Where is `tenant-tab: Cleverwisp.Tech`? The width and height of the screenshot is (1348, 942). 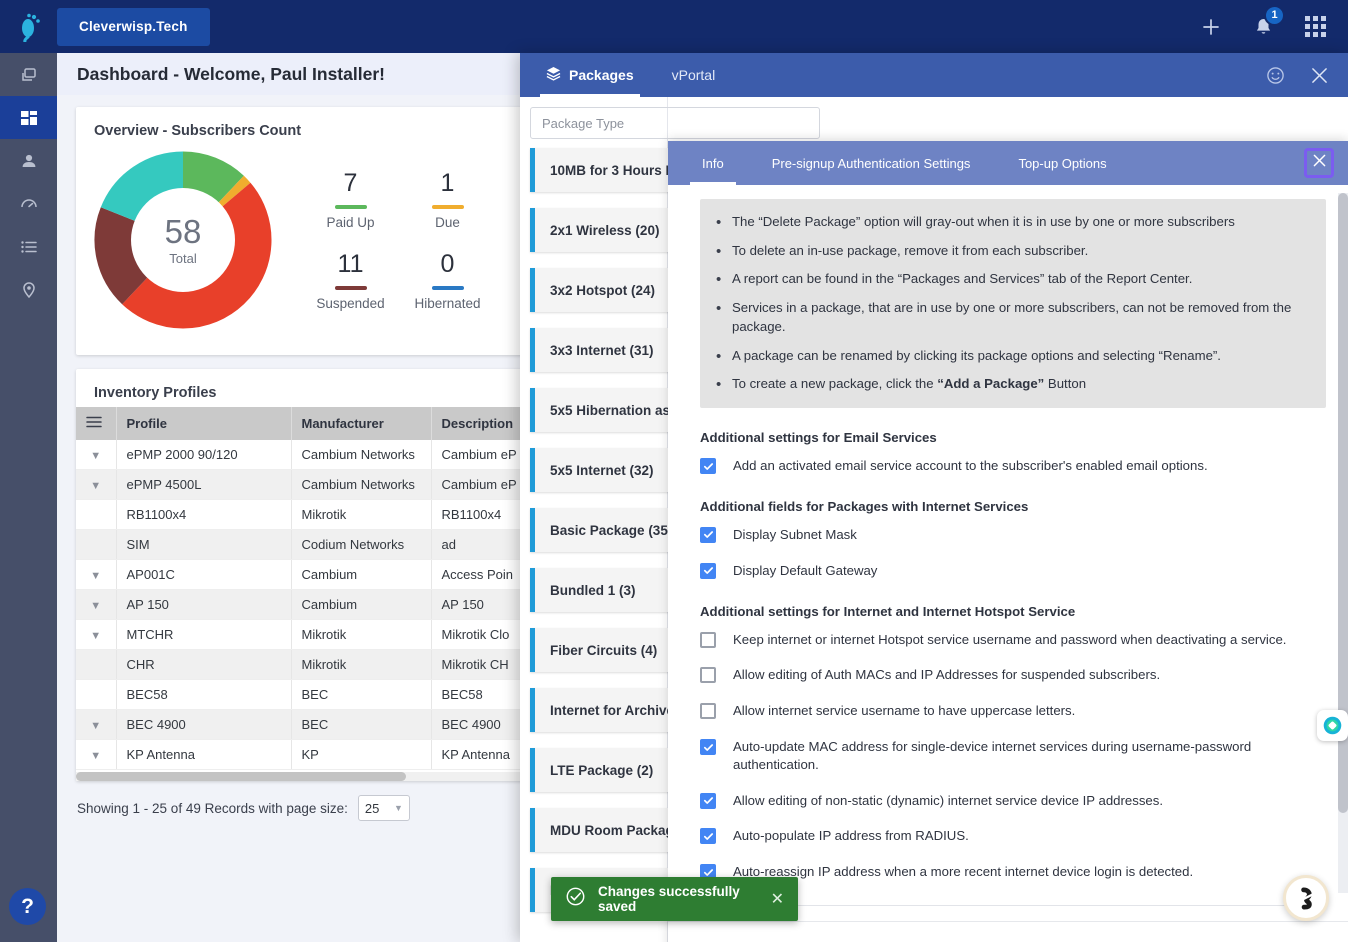
tenant-tab: Cleverwisp.Tech is located at coordinates (133, 26).